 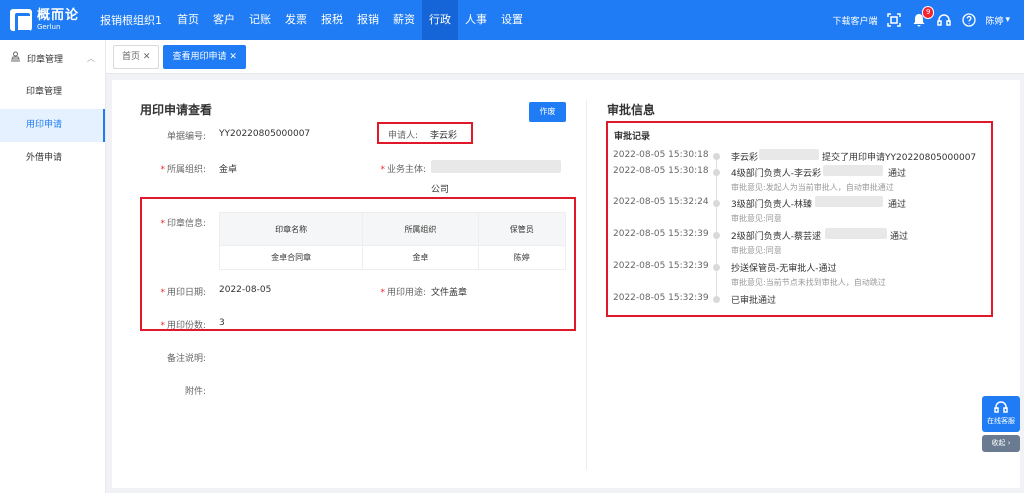 I want to click on nav-home: 首页, so click(x=188, y=20).